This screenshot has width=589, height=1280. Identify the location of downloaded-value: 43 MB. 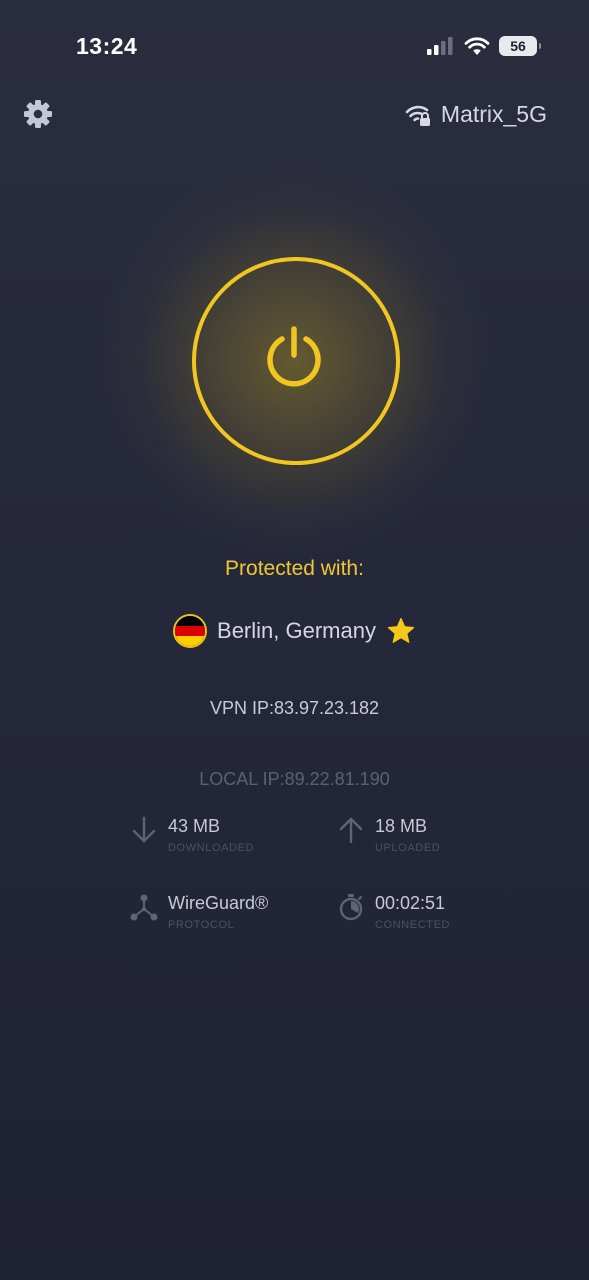
(194, 826).